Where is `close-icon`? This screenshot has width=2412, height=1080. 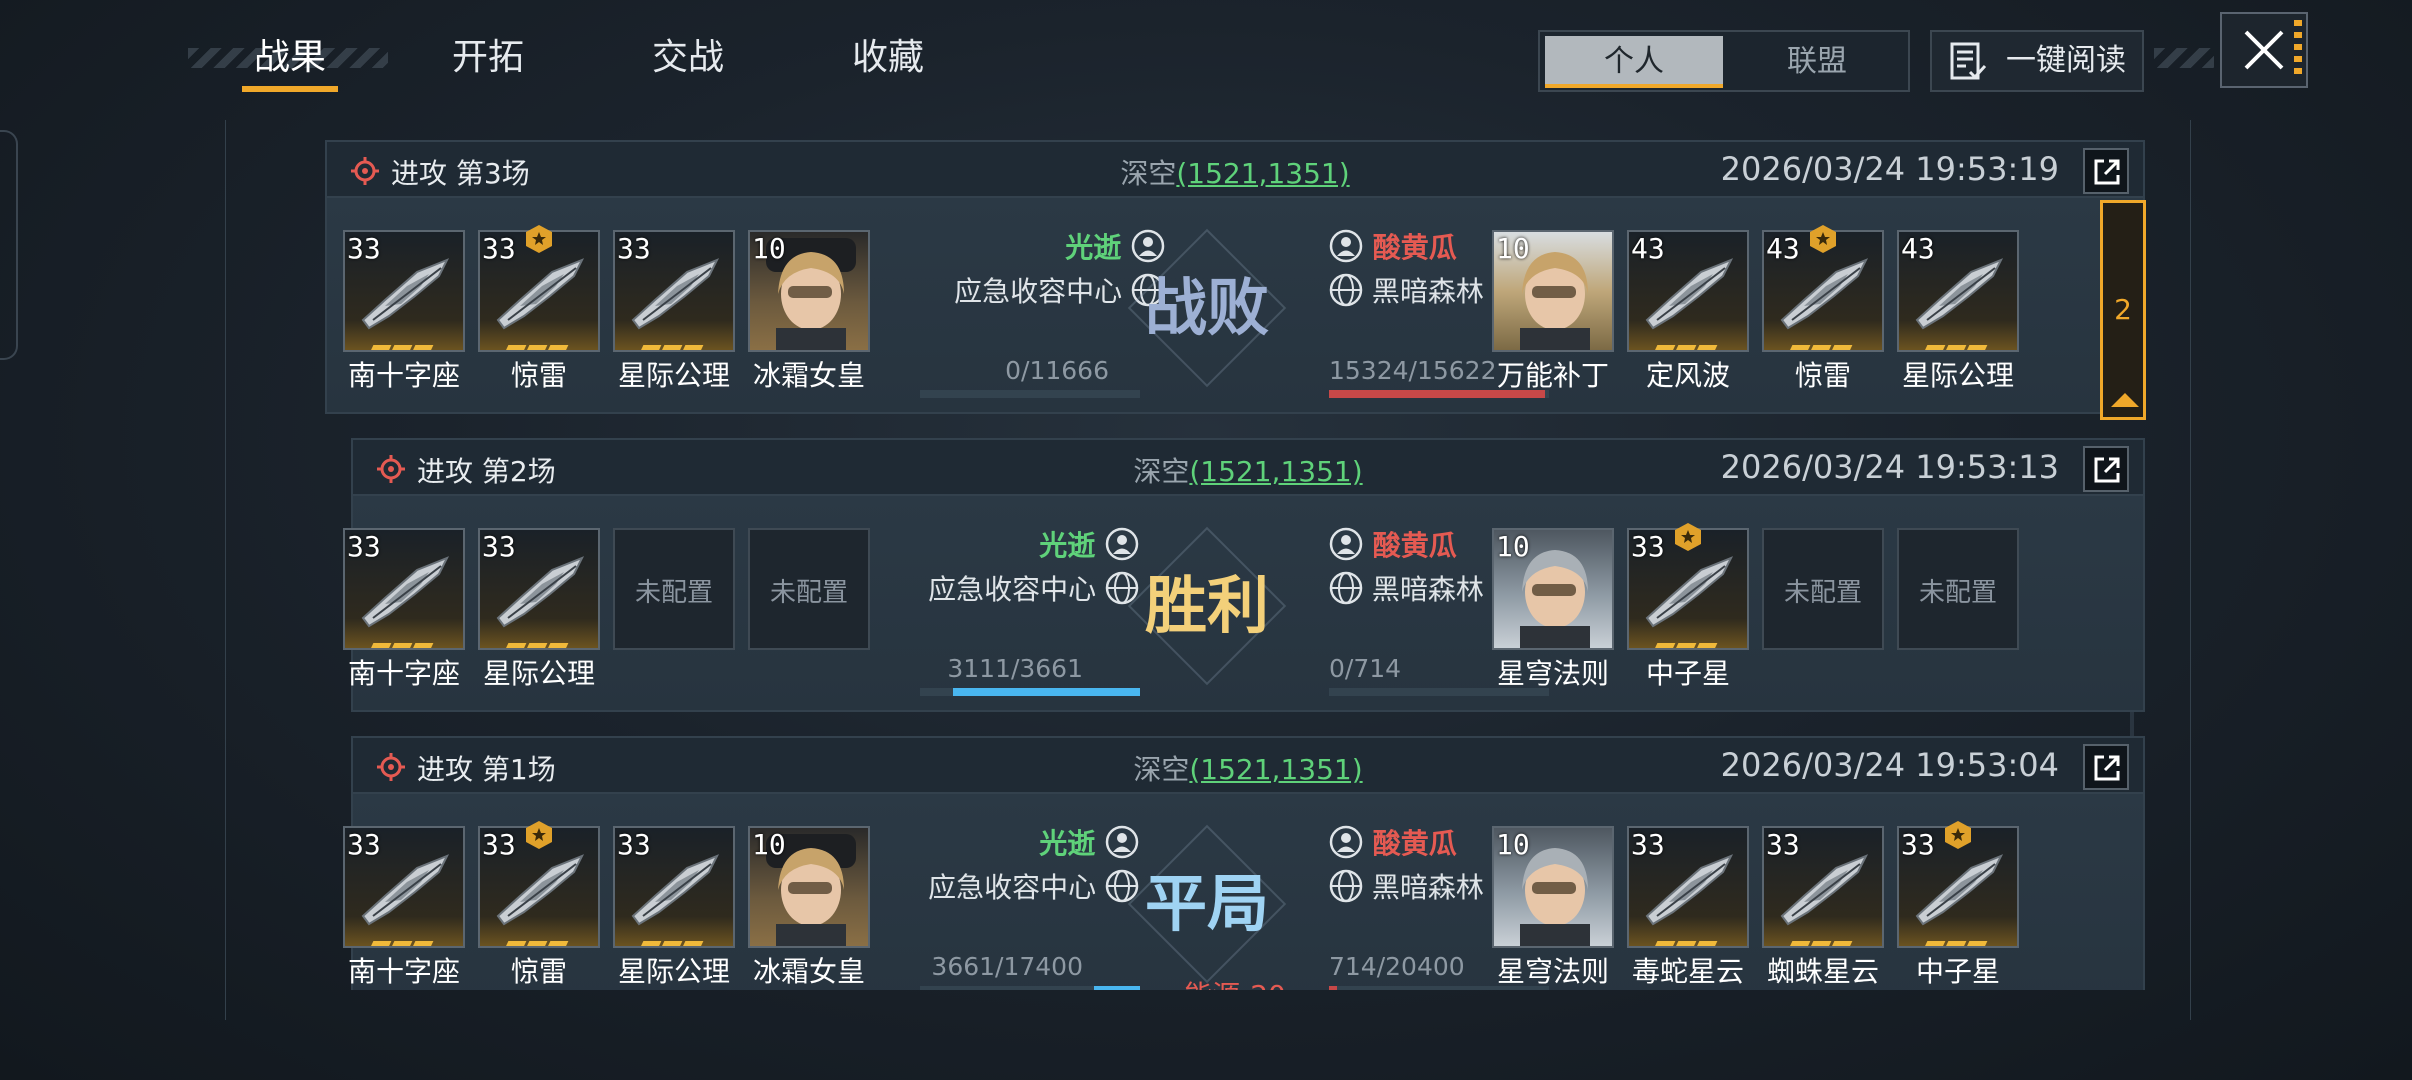 close-icon is located at coordinates (2264, 50).